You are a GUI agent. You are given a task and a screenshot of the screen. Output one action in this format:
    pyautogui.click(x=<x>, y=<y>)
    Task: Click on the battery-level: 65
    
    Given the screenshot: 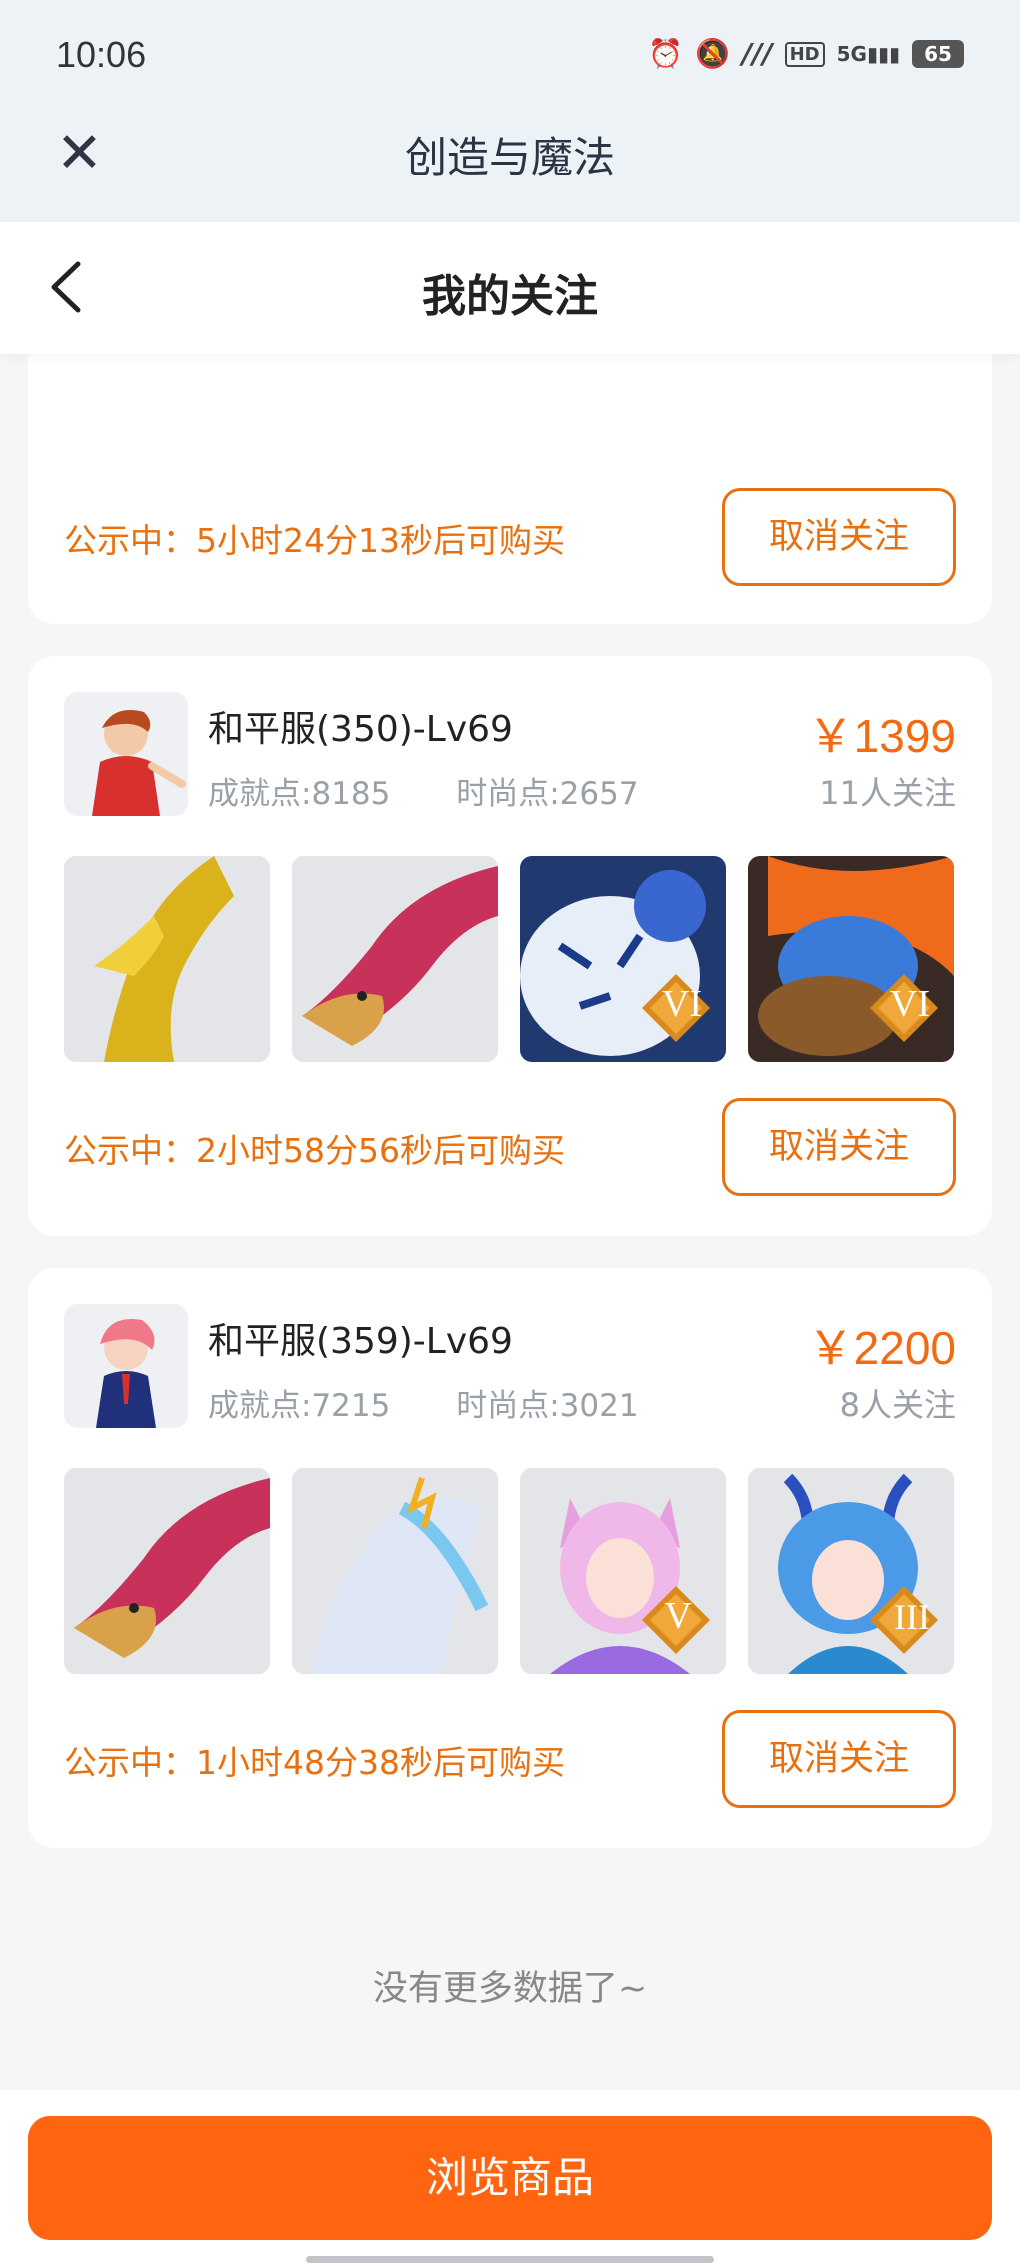 What is the action you would take?
    pyautogui.click(x=938, y=54)
    